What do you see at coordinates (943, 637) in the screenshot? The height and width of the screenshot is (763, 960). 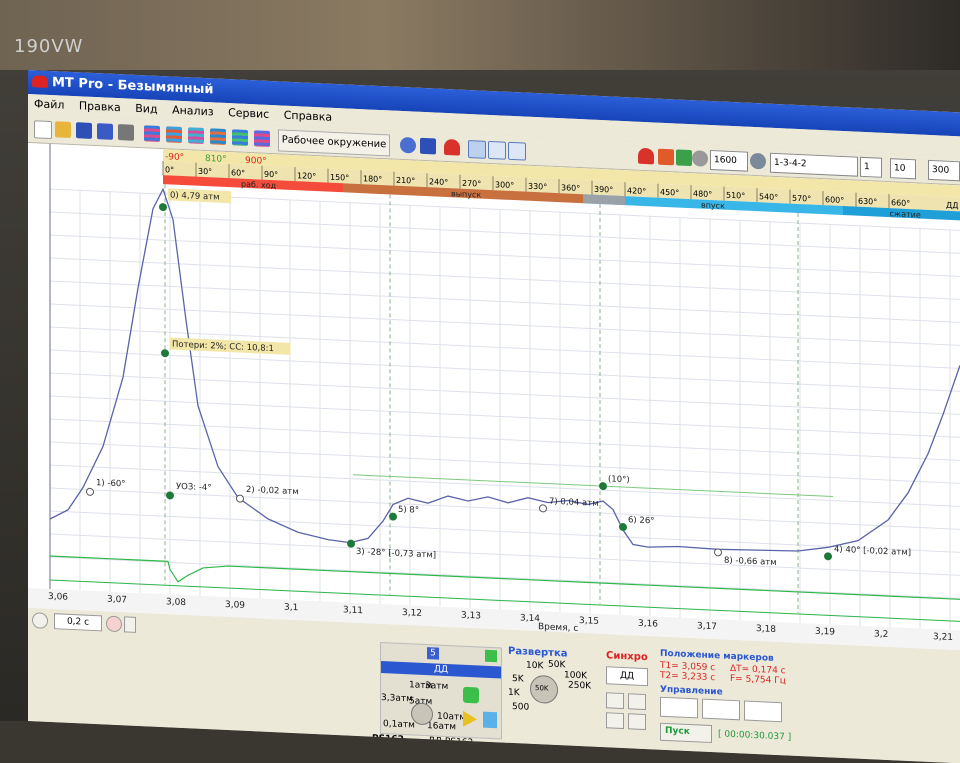 I see `time-tick-label: 3,21` at bounding box center [943, 637].